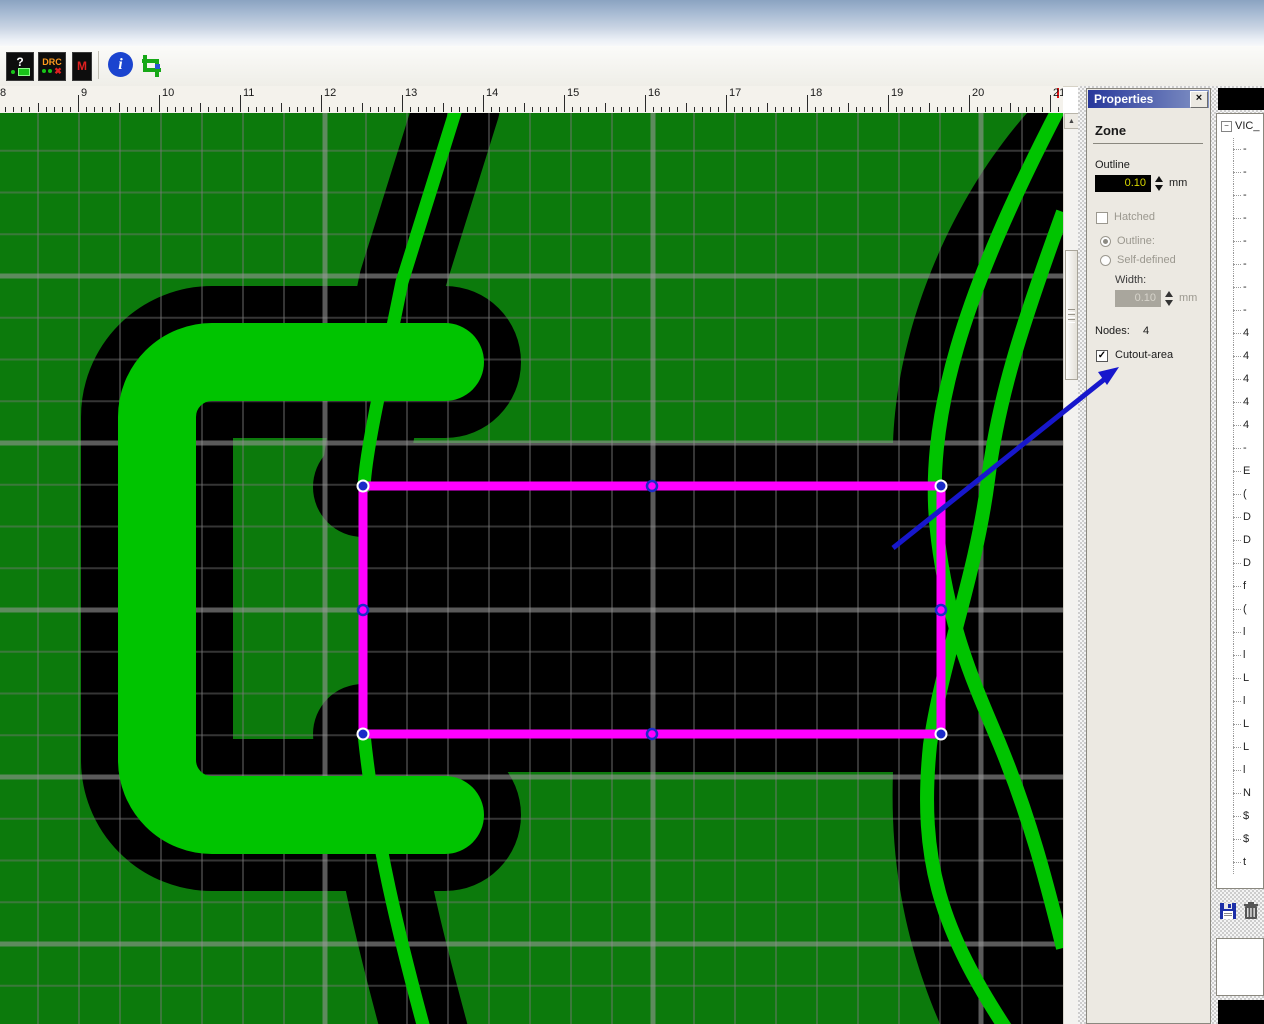  I want to click on scroll-thumb, so click(1071, 315).